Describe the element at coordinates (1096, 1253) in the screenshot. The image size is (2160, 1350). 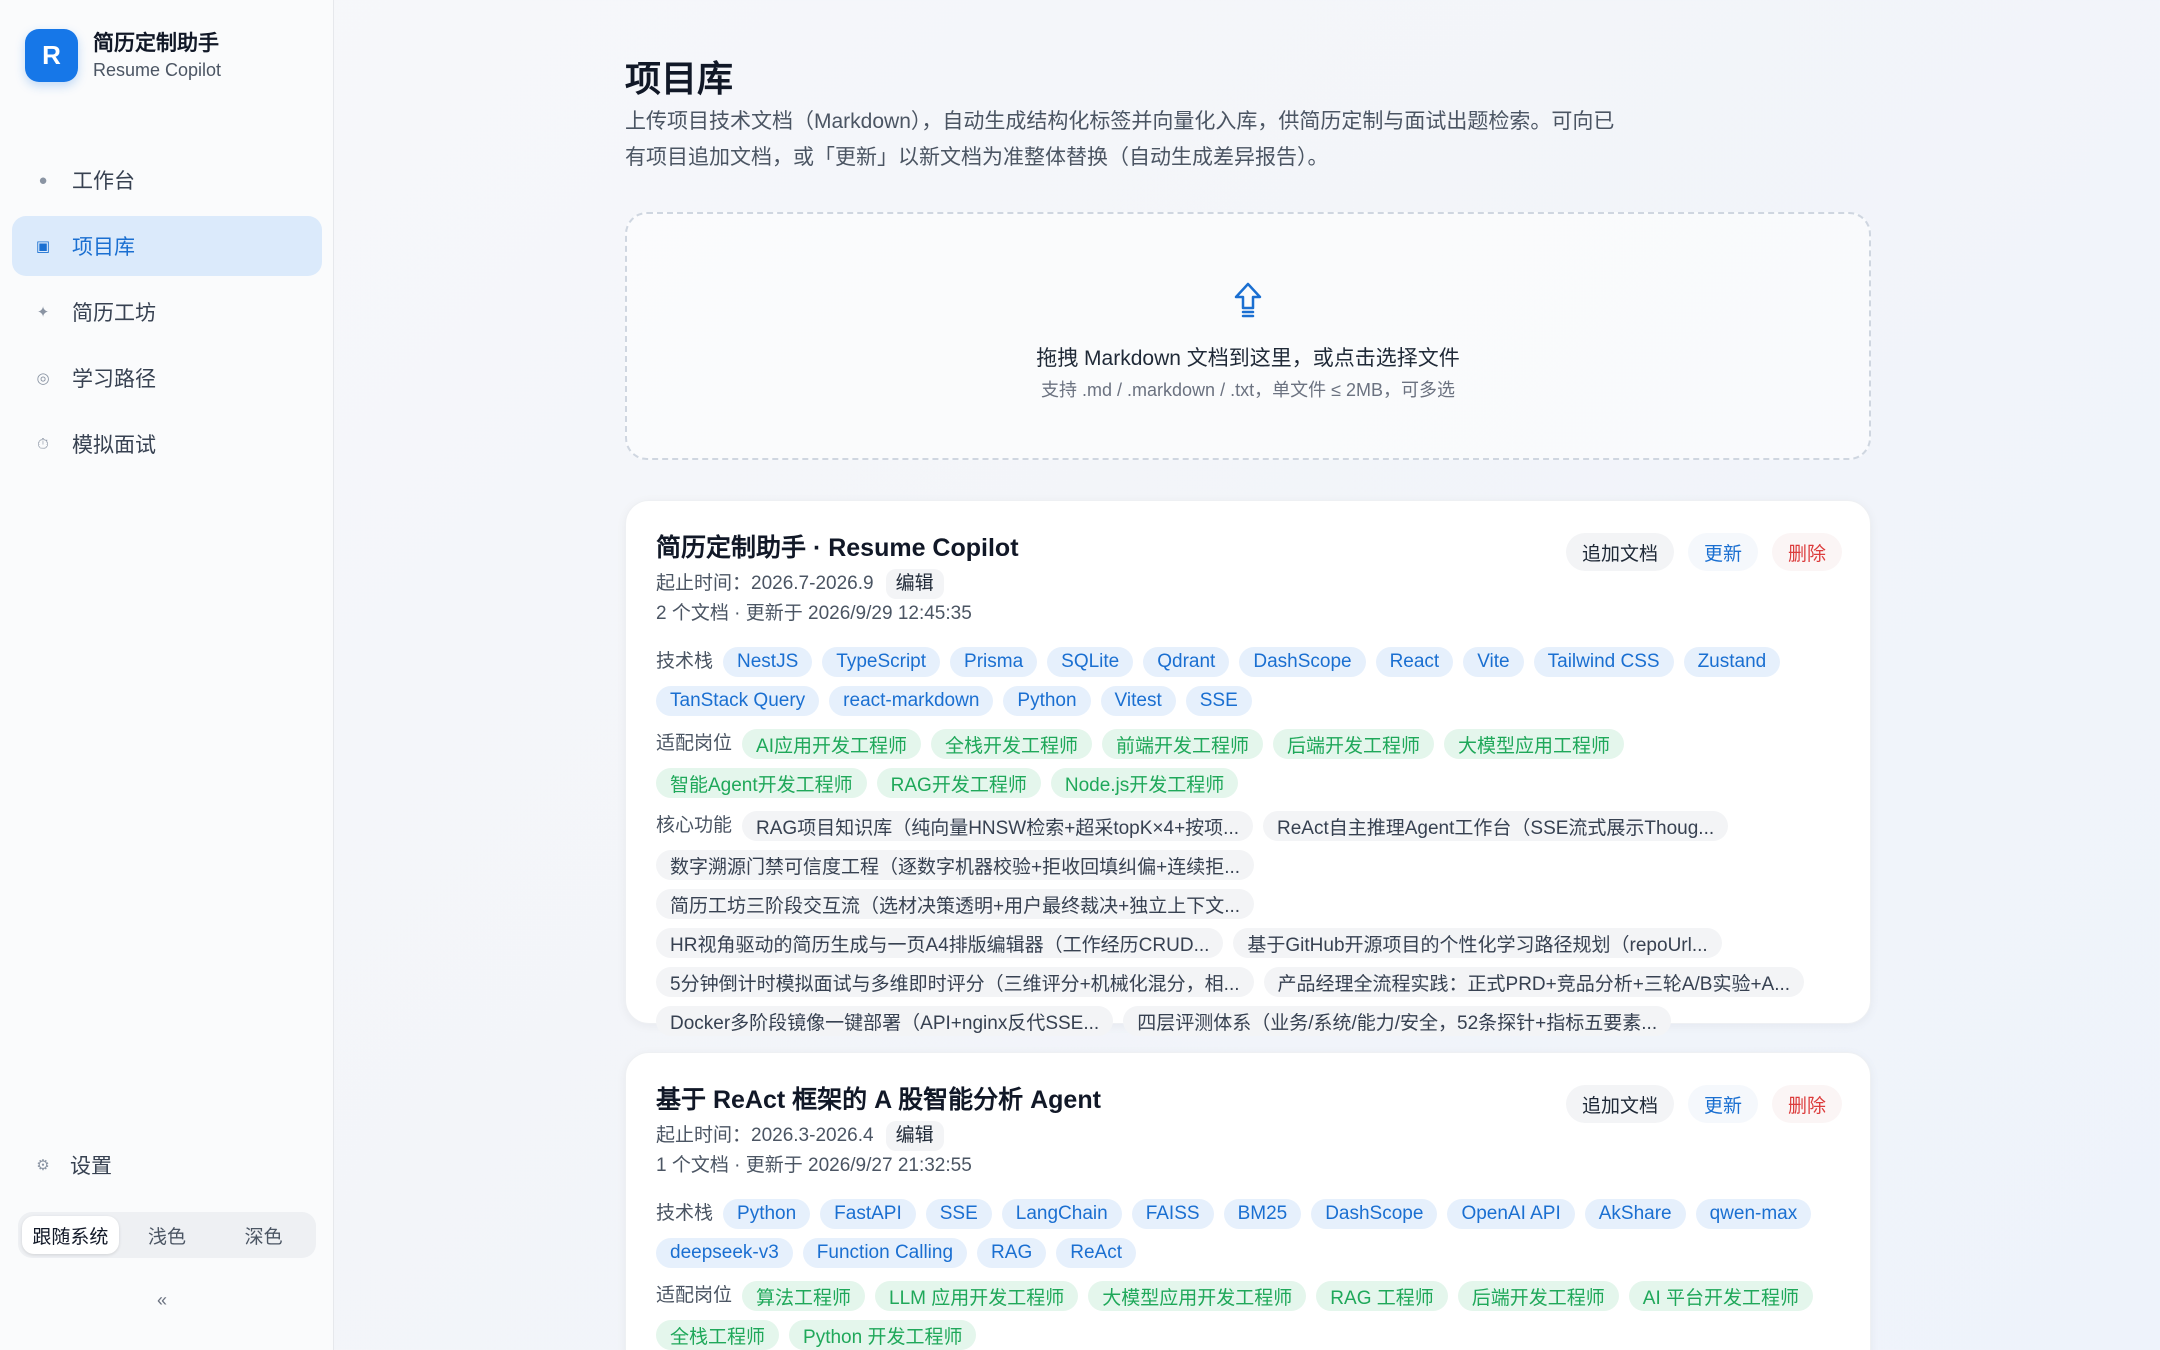
I see `tech-tag: ReAct` at that location.